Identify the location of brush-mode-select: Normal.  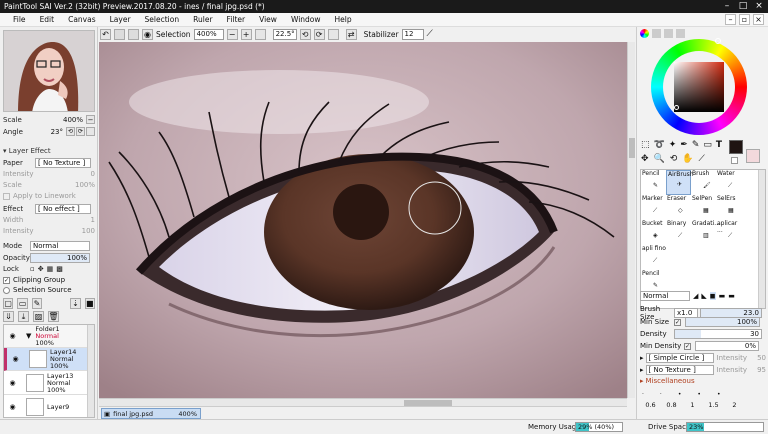
(665, 296).